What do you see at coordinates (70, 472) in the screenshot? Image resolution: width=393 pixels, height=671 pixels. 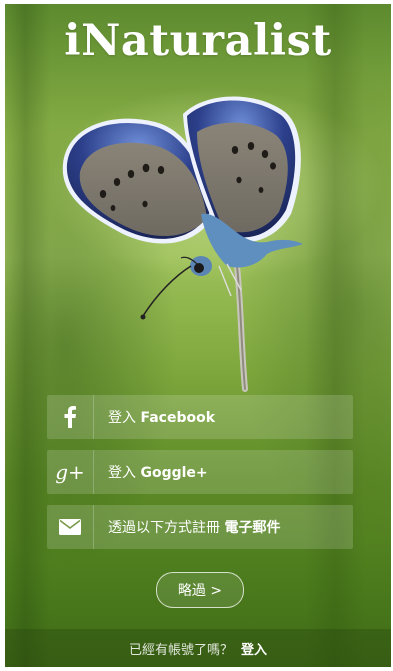 I see `google-plus-icon: g+` at bounding box center [70, 472].